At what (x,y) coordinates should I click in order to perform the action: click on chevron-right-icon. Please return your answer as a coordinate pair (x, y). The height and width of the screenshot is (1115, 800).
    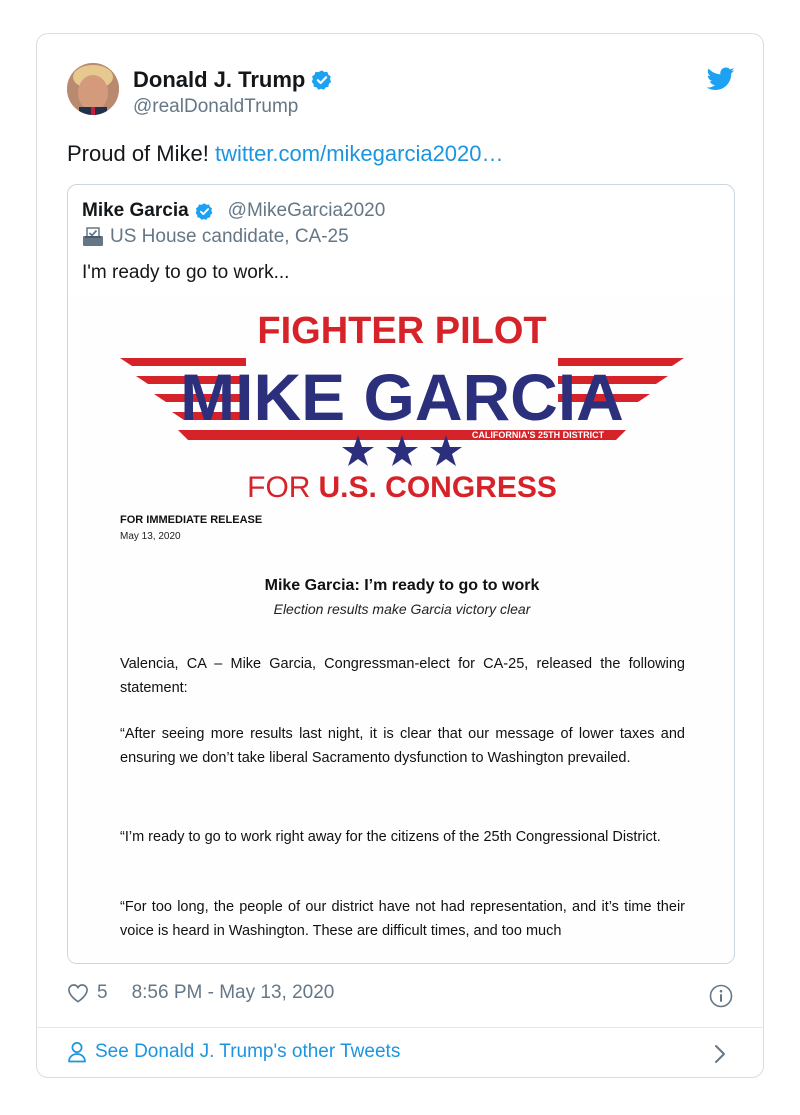
    Looking at the image, I should click on (720, 1054).